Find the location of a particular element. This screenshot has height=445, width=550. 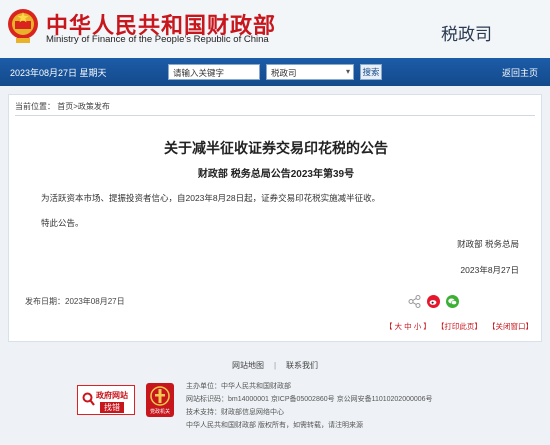

chevron-down-icon: ▾ is located at coordinates (347, 71).